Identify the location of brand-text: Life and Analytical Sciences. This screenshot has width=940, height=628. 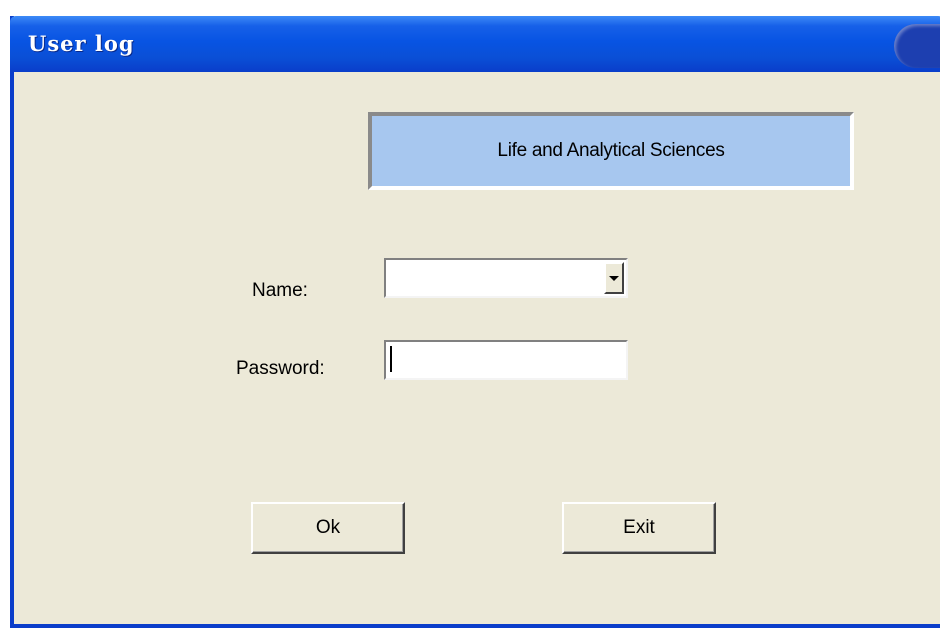
(611, 150).